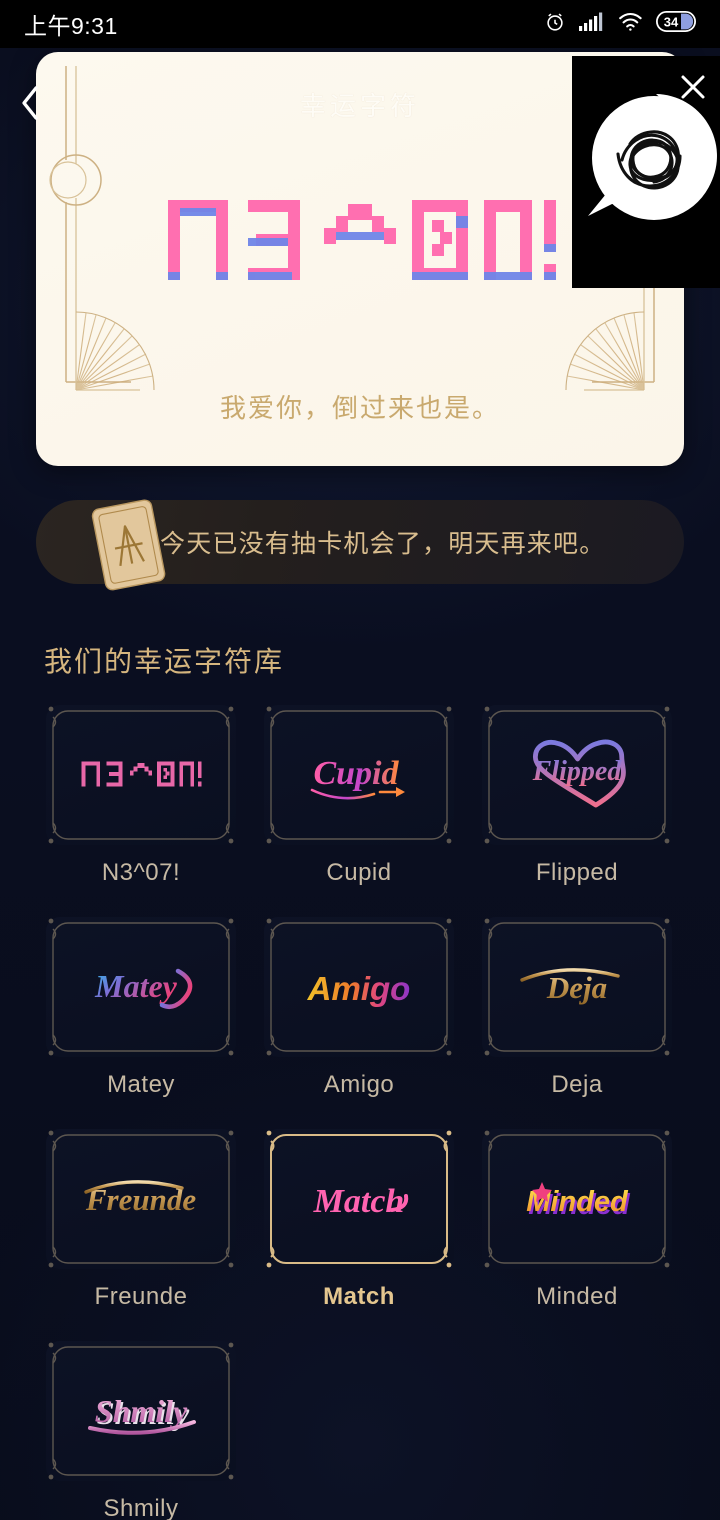  I want to click on charm-thumbnail: Shmily Shmily, so click(141, 1411).